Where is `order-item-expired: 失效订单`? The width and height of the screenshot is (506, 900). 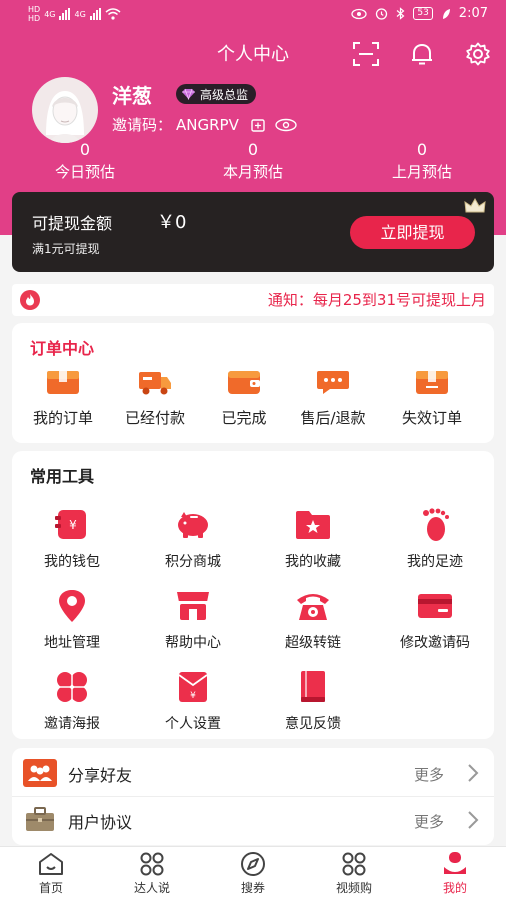 order-item-expired: 失效订单 is located at coordinates (432, 398).